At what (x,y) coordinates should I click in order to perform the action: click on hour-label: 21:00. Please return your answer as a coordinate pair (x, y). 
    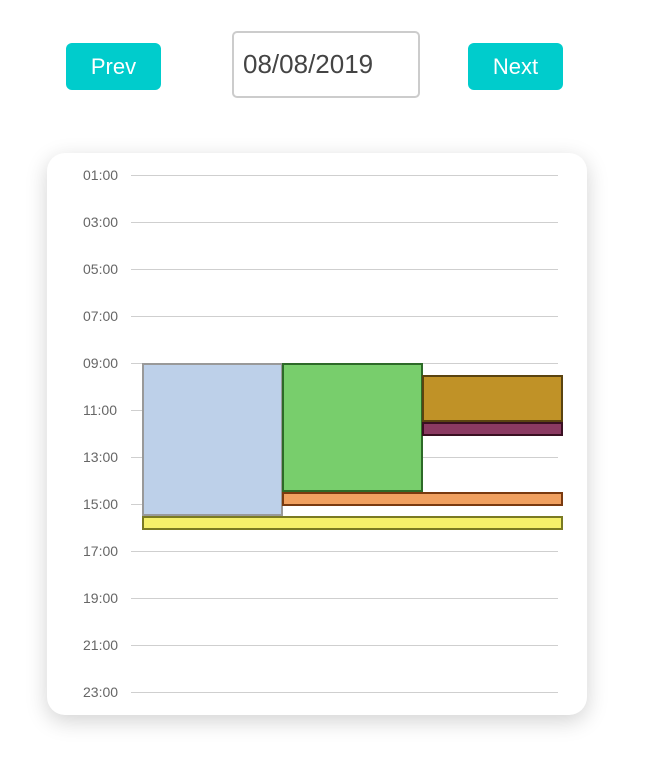
    Looking at the image, I should click on (101, 645).